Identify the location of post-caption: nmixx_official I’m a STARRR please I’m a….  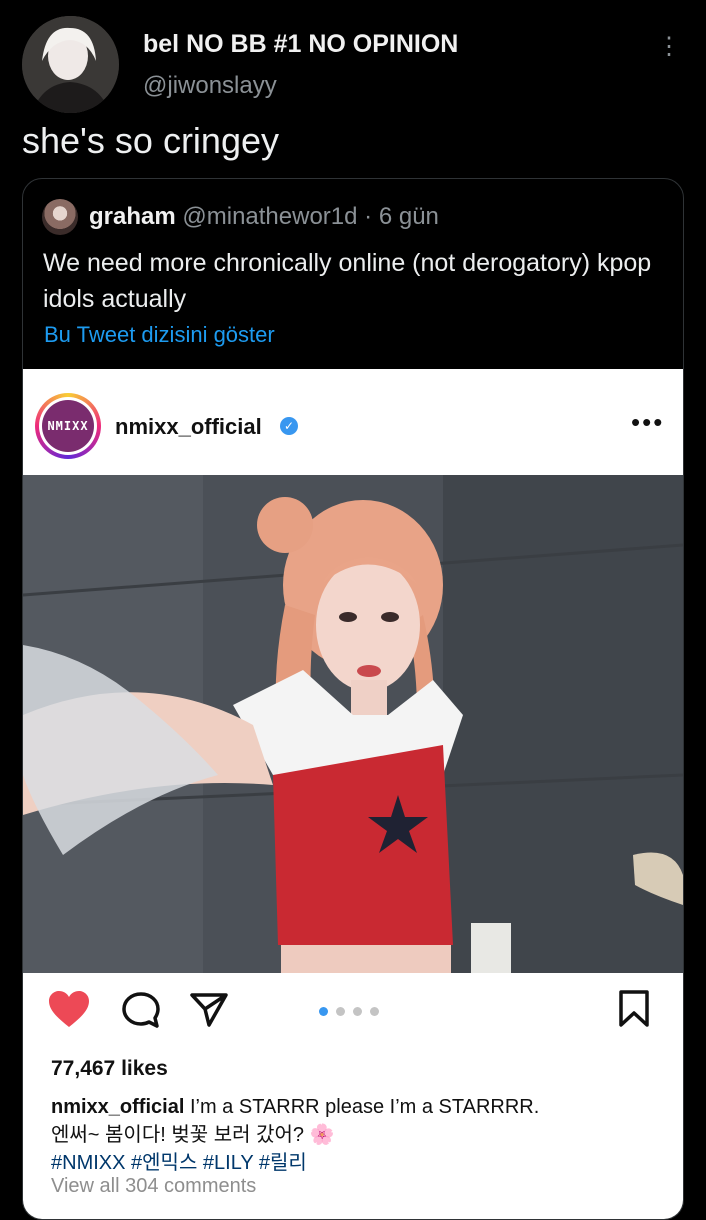
(361, 1135).